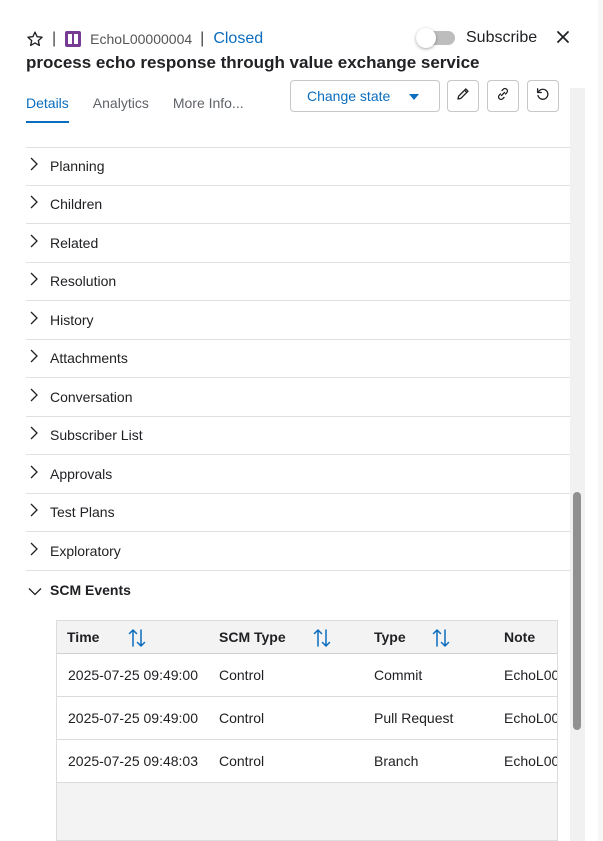 The width and height of the screenshot is (603, 841). I want to click on work-item-id: EchoL00000004, so click(141, 39).